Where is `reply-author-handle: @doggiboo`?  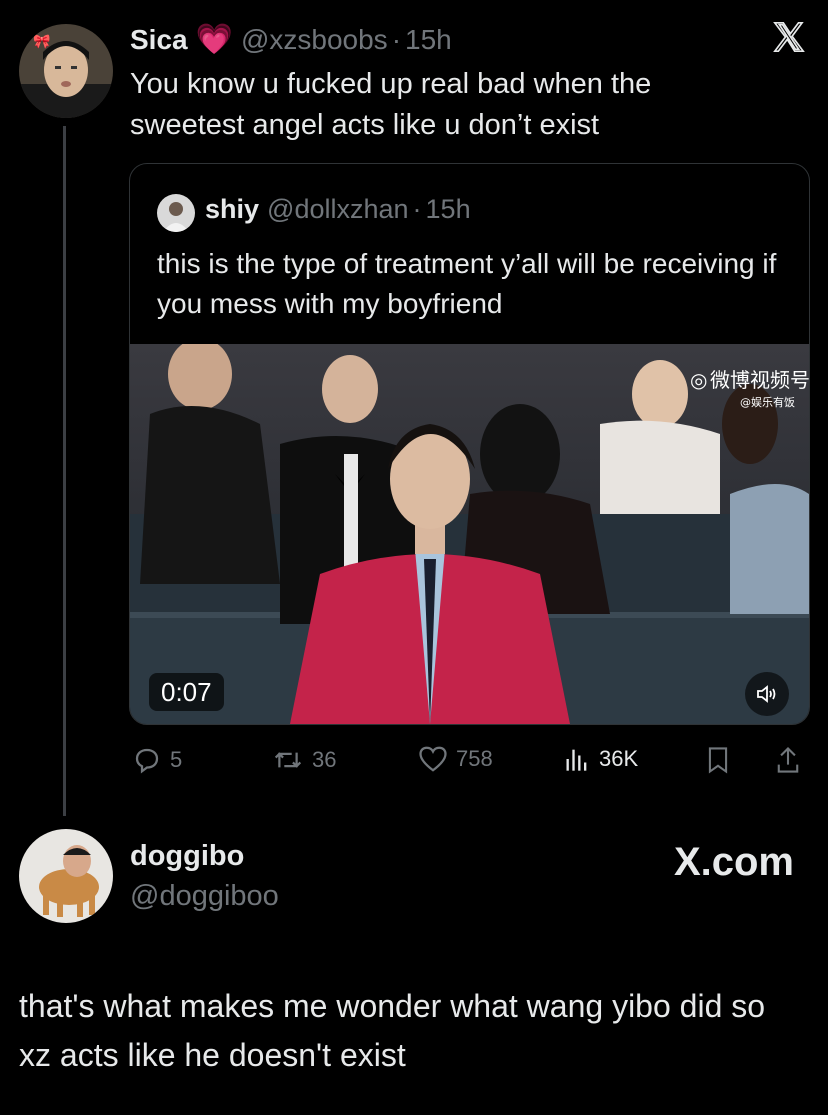 reply-author-handle: @doggiboo is located at coordinates (204, 896).